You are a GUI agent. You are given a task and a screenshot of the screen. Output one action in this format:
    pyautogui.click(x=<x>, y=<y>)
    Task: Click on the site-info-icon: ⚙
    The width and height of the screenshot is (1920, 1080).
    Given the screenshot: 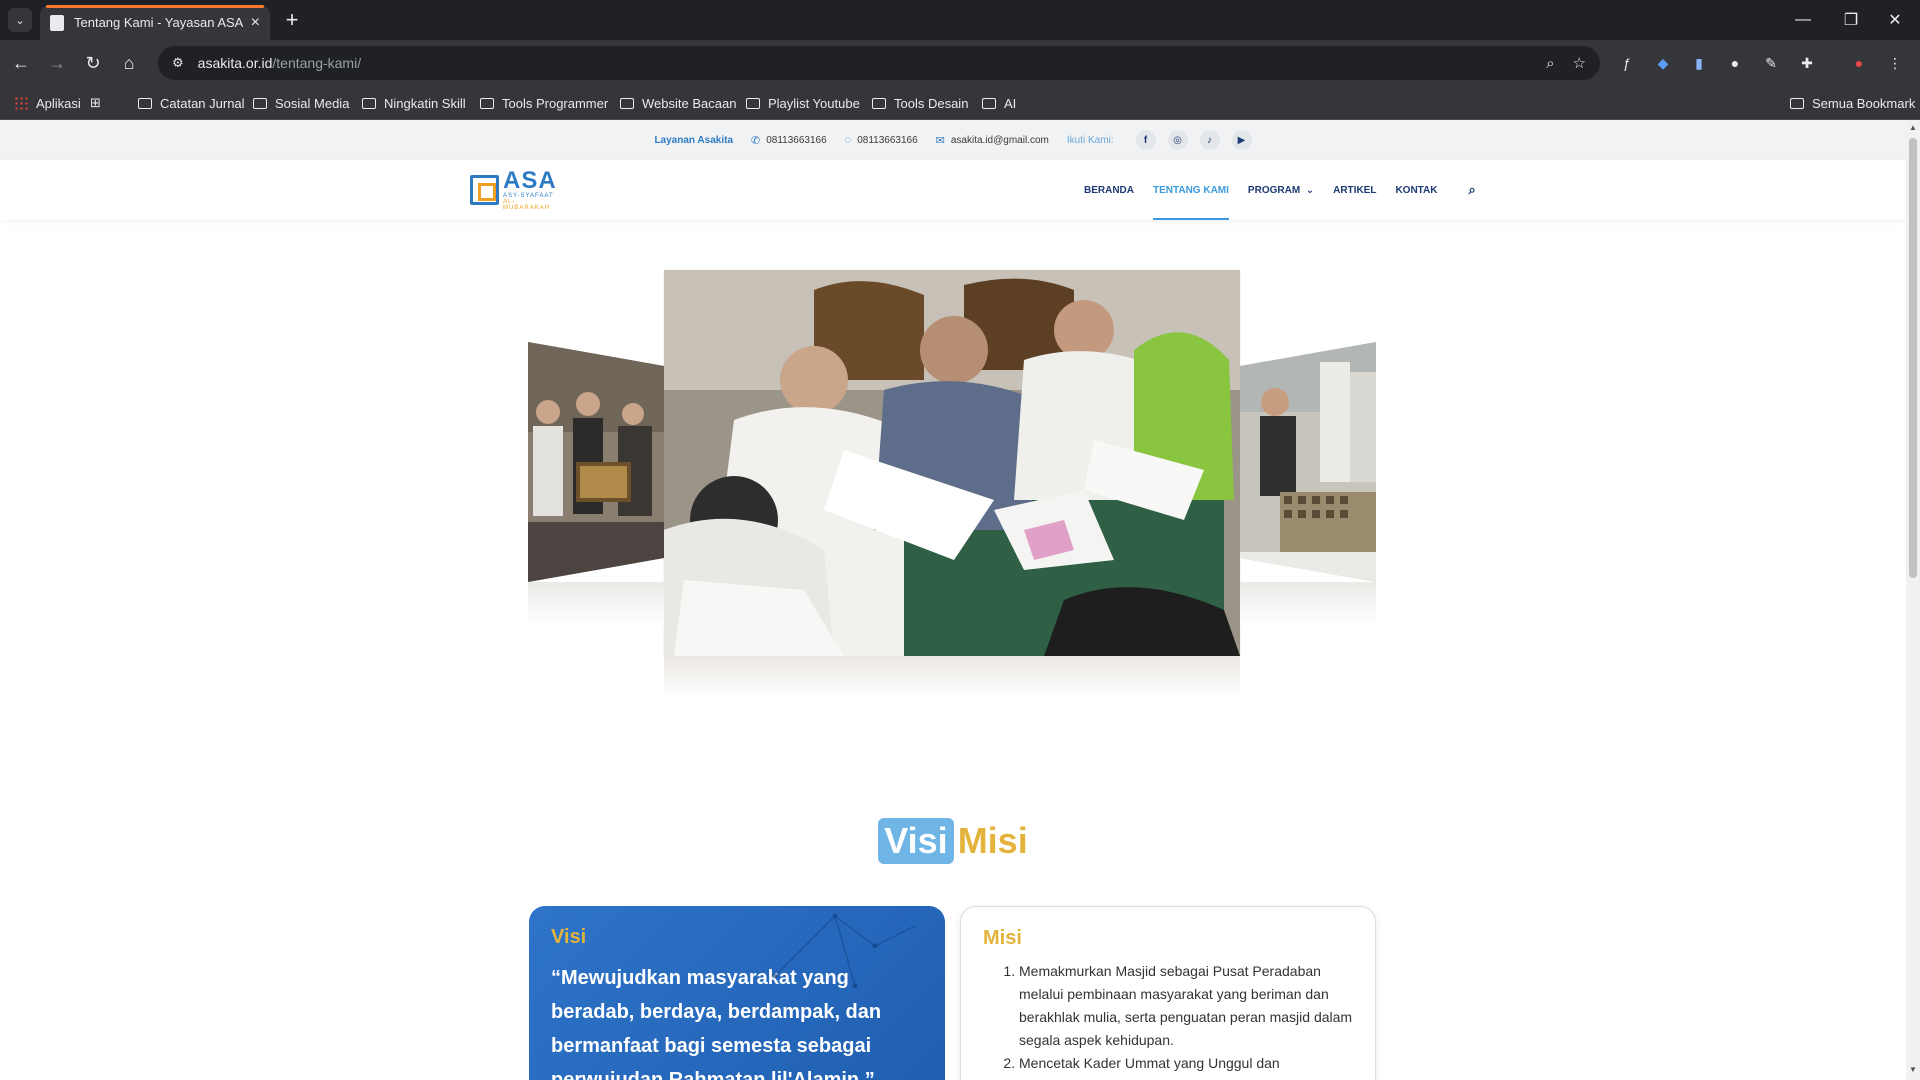 What is the action you would take?
    pyautogui.click(x=178, y=63)
    